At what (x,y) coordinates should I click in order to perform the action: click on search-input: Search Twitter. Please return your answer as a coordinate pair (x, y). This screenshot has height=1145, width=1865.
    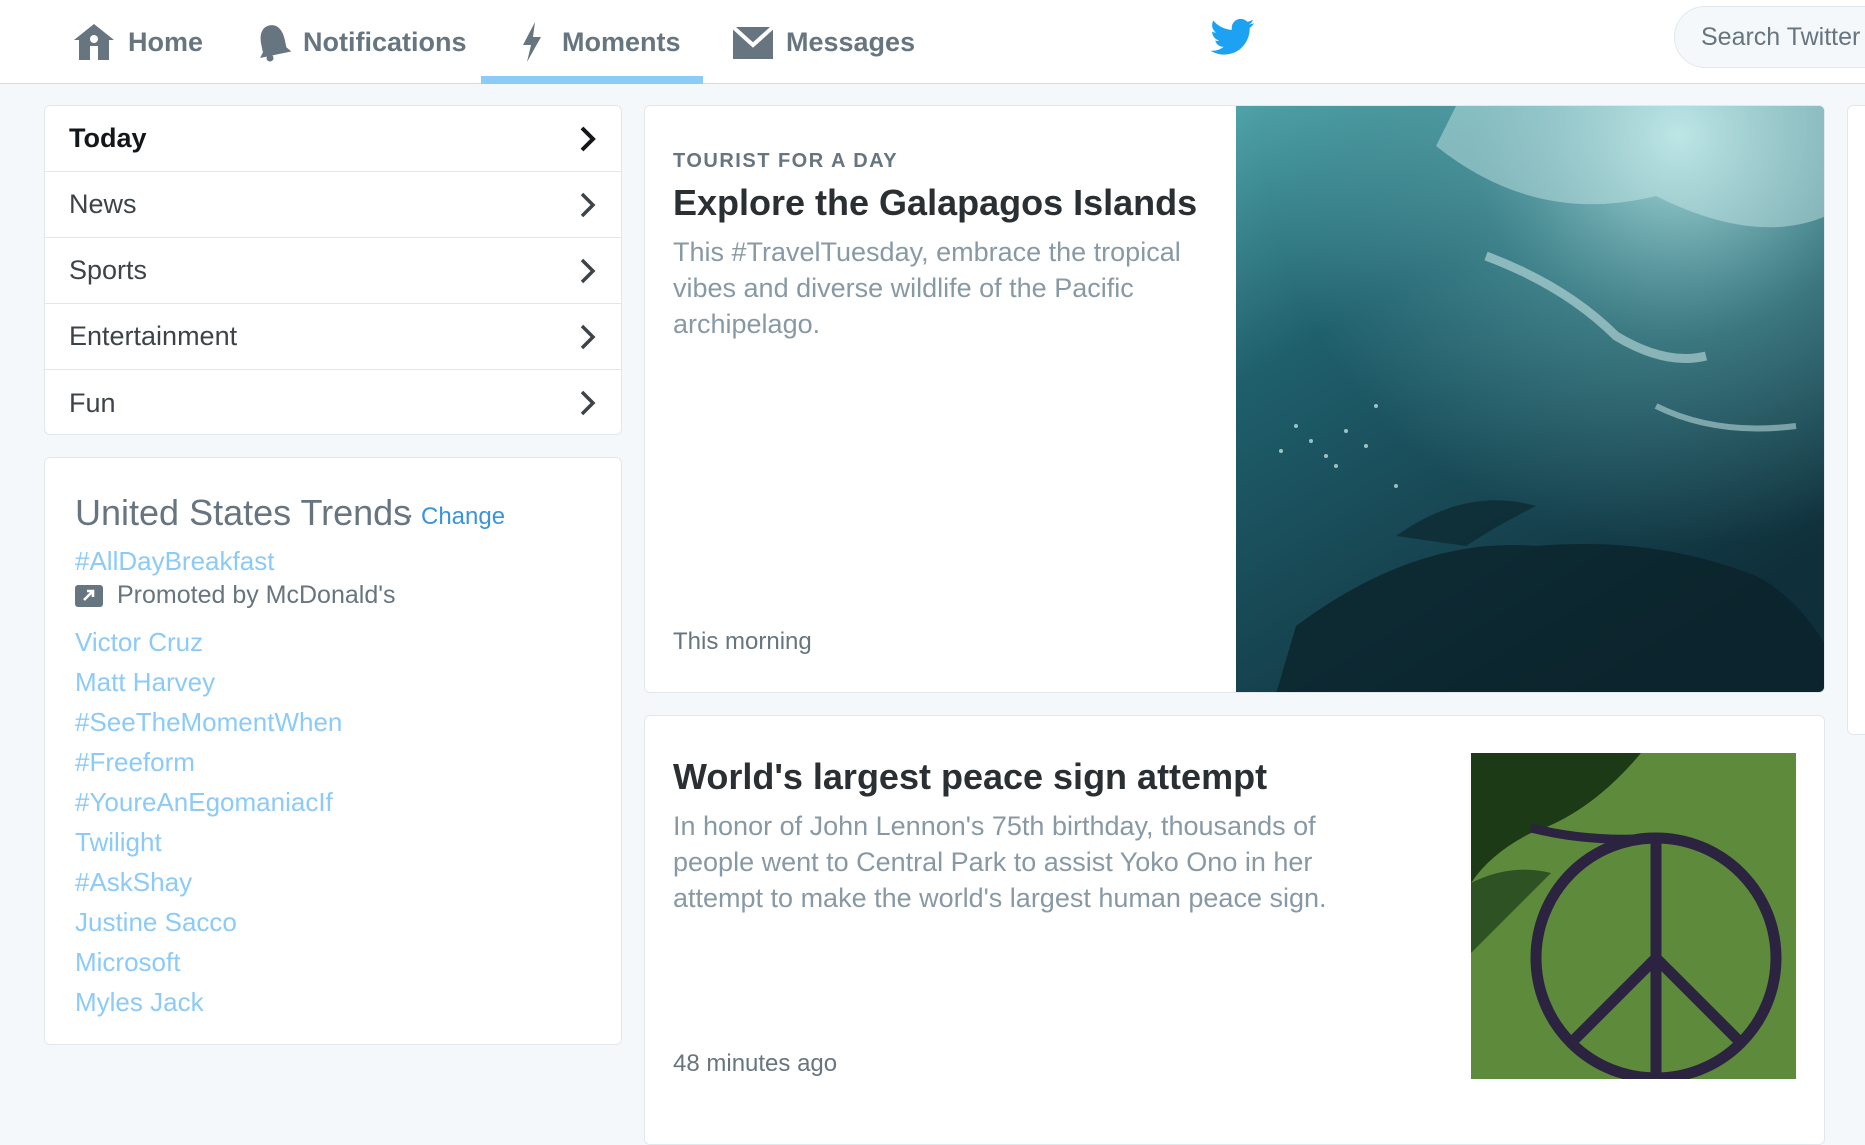
    Looking at the image, I should click on (1769, 37).